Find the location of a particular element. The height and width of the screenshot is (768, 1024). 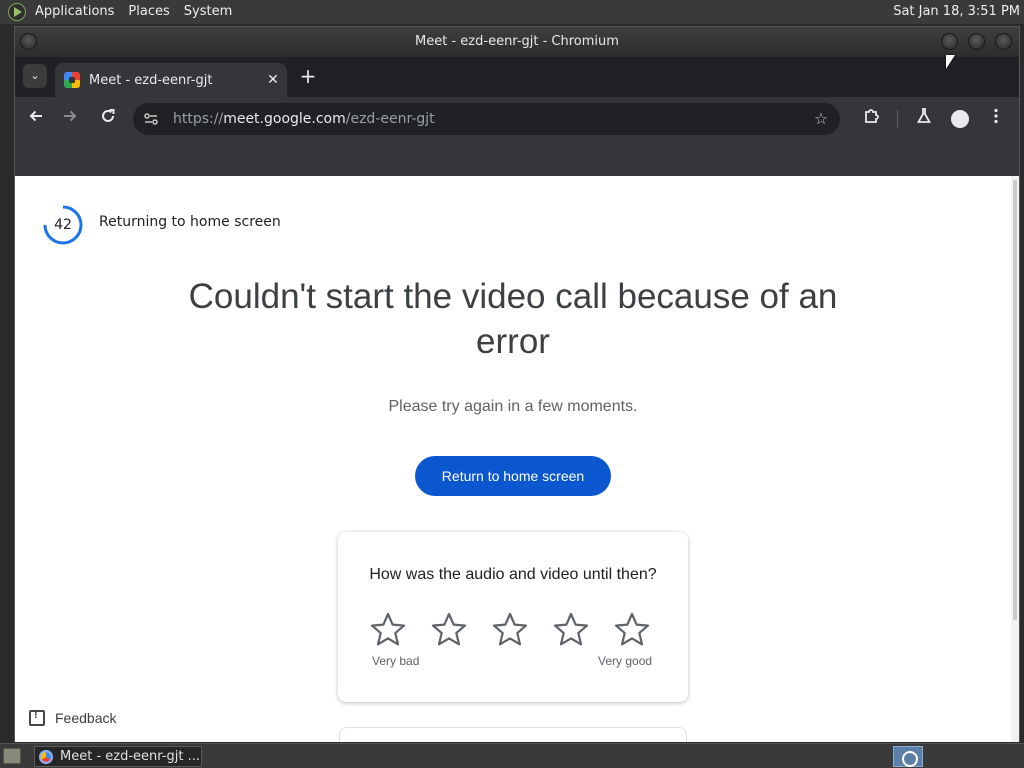

kebab-menu-icon is located at coordinates (996, 116).